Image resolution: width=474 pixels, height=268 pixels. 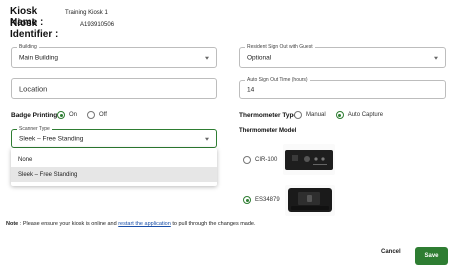 I want to click on scanner-option-none: None, so click(x=114, y=159).